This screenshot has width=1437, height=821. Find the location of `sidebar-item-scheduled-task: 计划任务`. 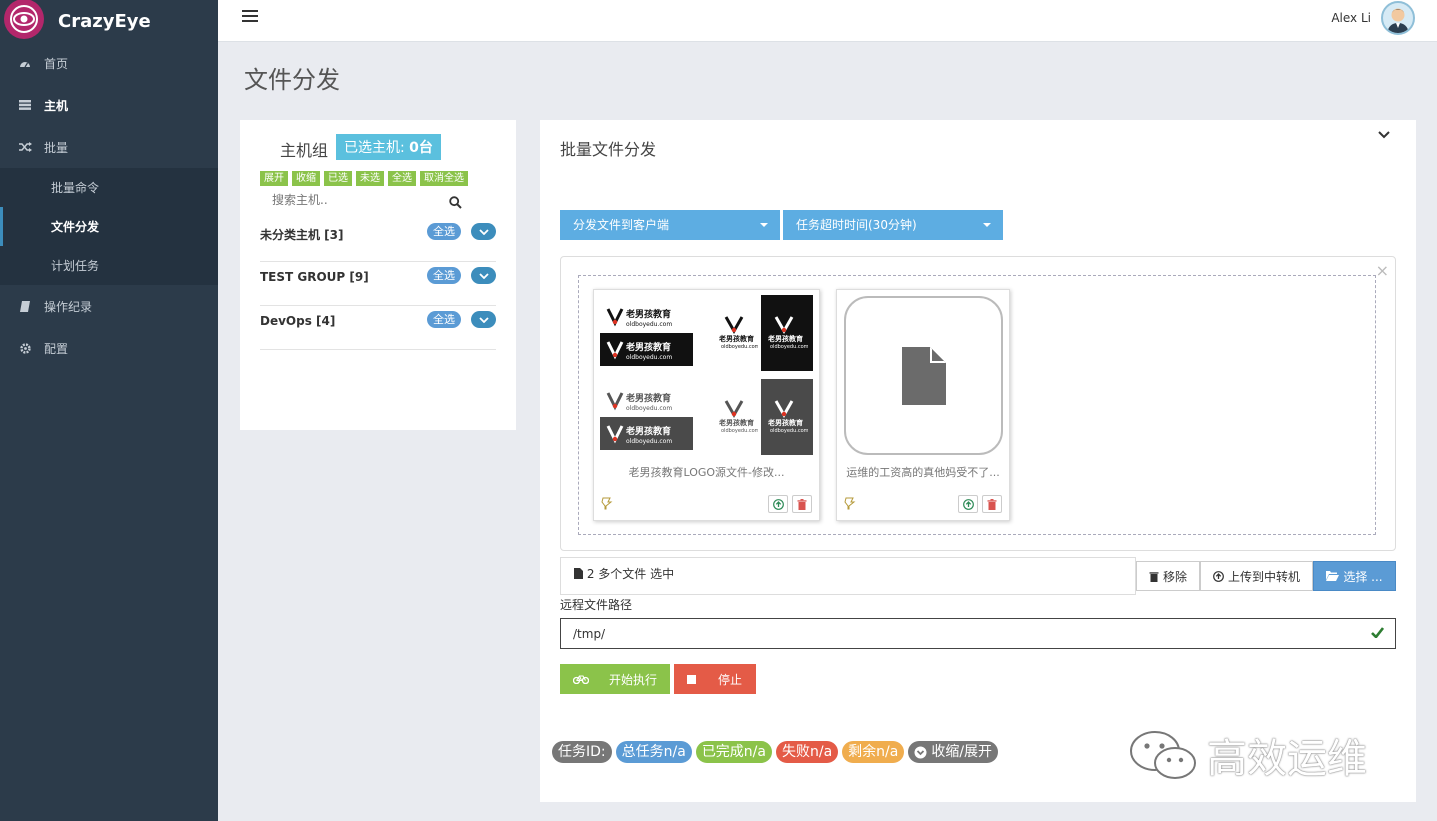

sidebar-item-scheduled-task: 计划任务 is located at coordinates (109, 265).